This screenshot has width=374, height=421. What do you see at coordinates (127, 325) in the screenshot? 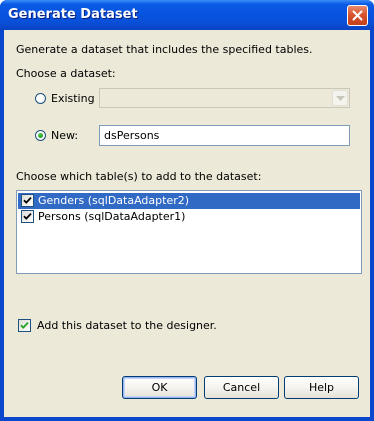
I see `add-to-designer-label: Add this dataset to the designer.` at bounding box center [127, 325].